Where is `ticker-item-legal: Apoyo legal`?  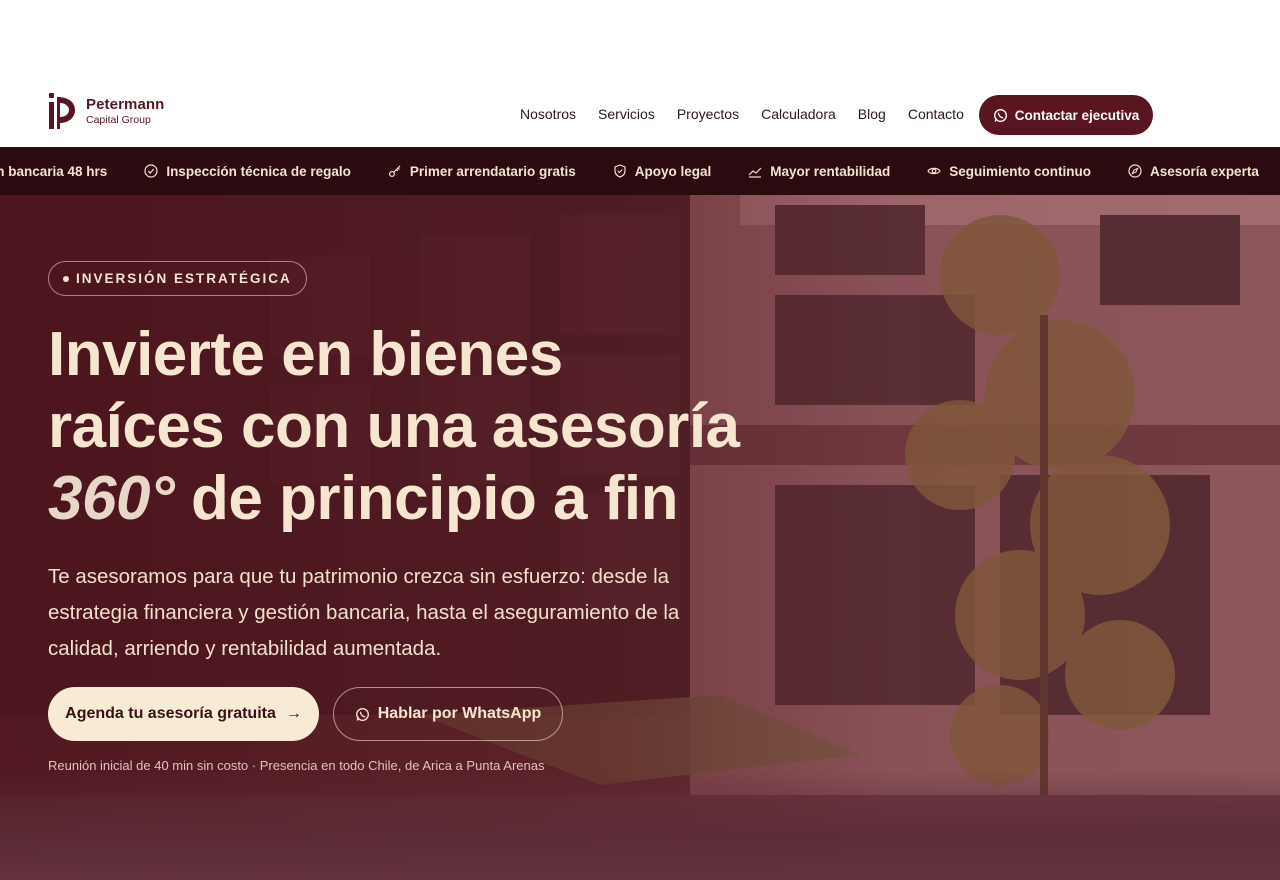
ticker-item-legal: Apoyo legal is located at coordinates (662, 171).